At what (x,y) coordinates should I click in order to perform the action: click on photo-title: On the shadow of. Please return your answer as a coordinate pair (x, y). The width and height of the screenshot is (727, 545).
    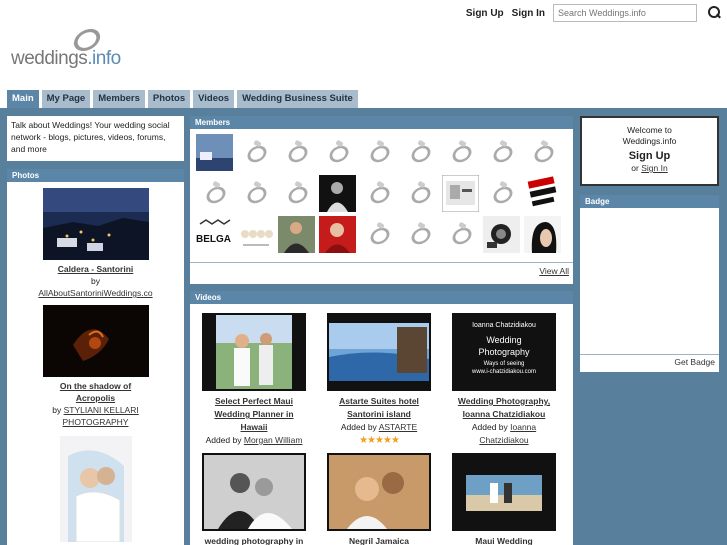
    Looking at the image, I should click on (95, 386).